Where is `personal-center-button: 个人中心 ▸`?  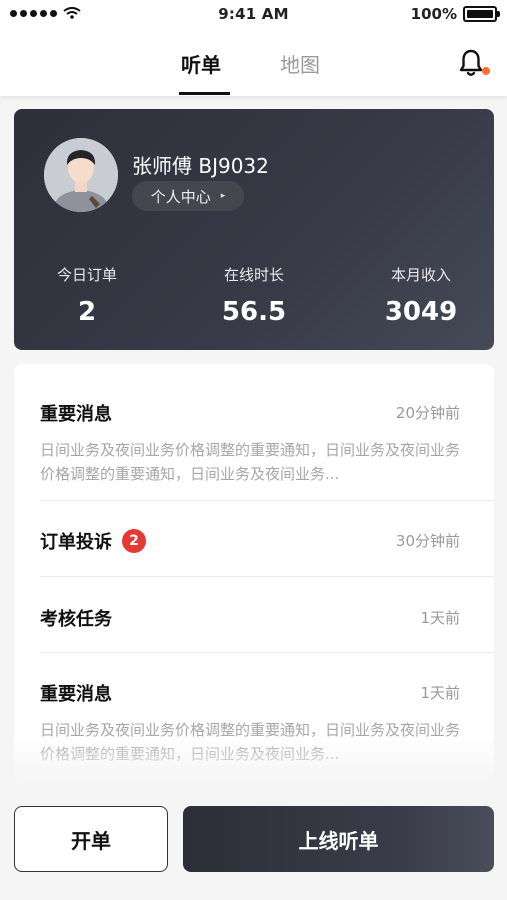
personal-center-button: 个人中心 ▸ is located at coordinates (188, 196).